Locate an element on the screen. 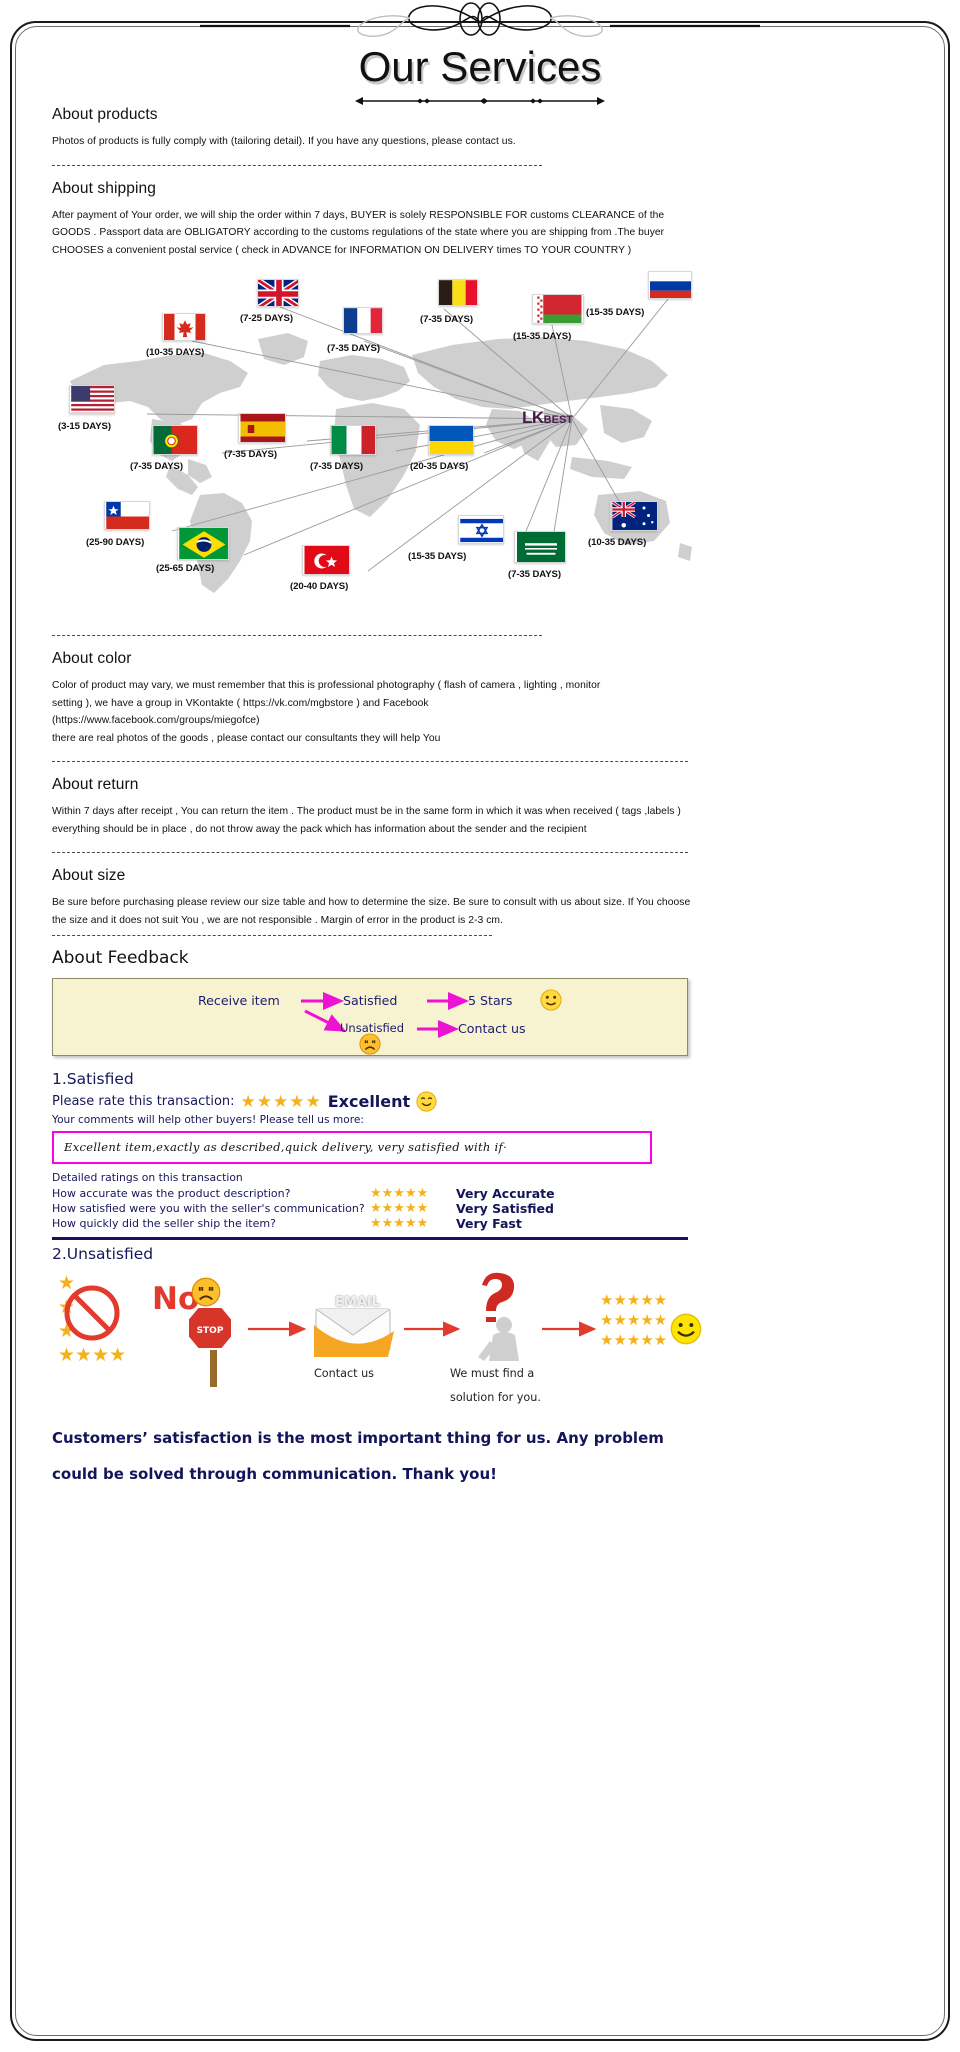  smiley-blush-icon is located at coordinates (426, 1101).